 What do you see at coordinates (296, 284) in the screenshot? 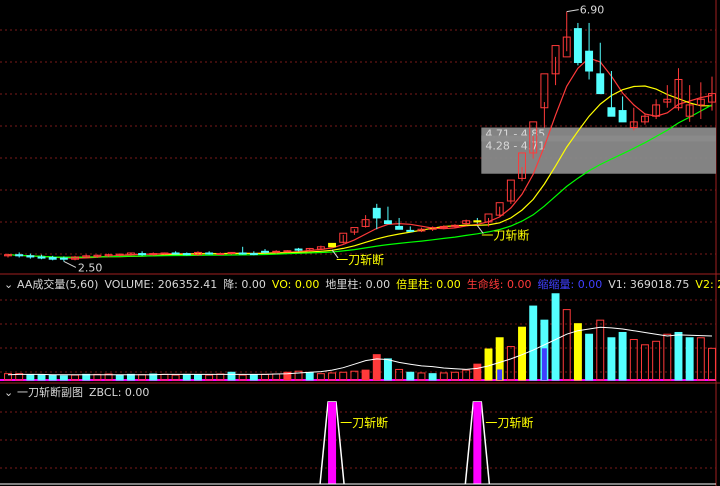
I see `volume-stat: VO: 0.00` at bounding box center [296, 284].